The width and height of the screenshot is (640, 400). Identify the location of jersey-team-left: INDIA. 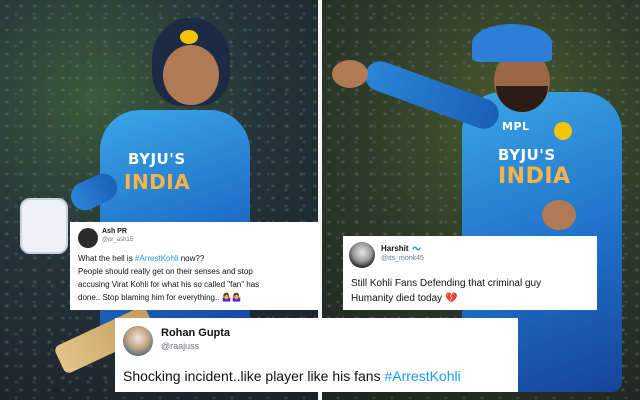
(157, 182).